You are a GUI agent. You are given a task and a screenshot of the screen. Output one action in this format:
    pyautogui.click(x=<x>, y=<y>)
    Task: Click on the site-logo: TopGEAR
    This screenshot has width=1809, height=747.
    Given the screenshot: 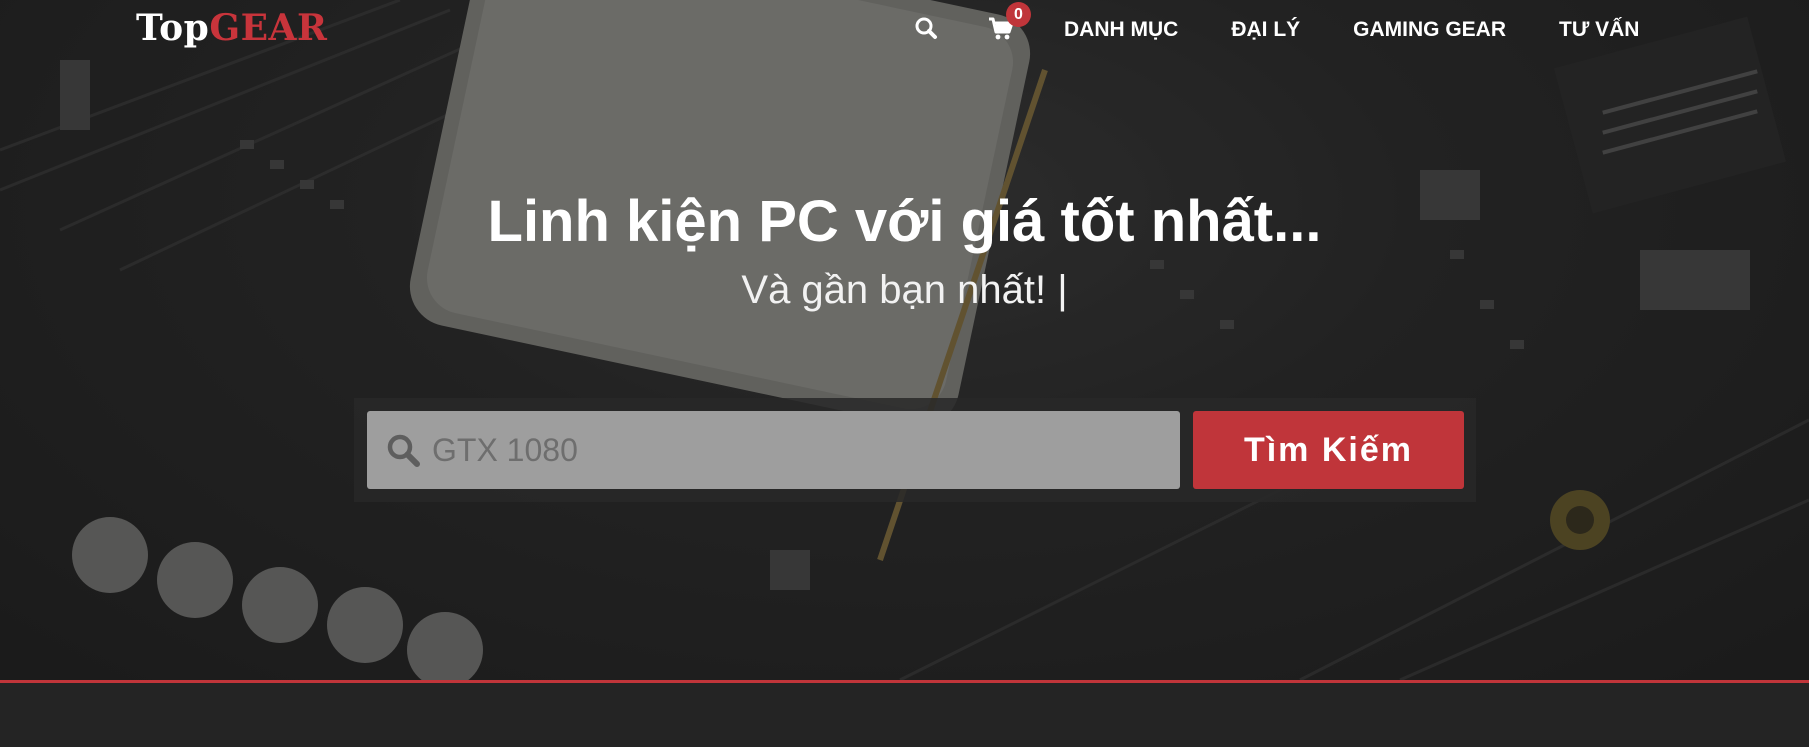 What is the action you would take?
    pyautogui.click(x=231, y=28)
    